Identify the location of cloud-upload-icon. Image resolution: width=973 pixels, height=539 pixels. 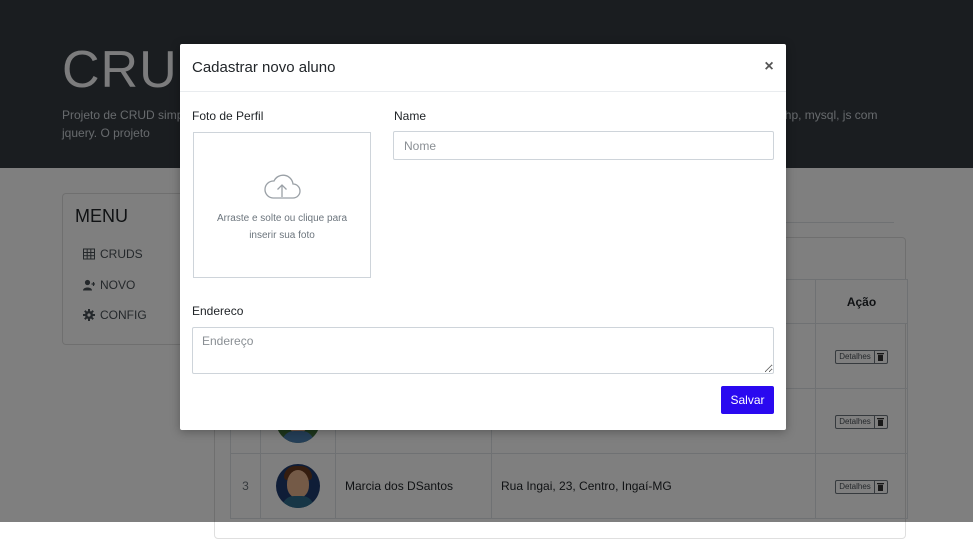
(282, 186).